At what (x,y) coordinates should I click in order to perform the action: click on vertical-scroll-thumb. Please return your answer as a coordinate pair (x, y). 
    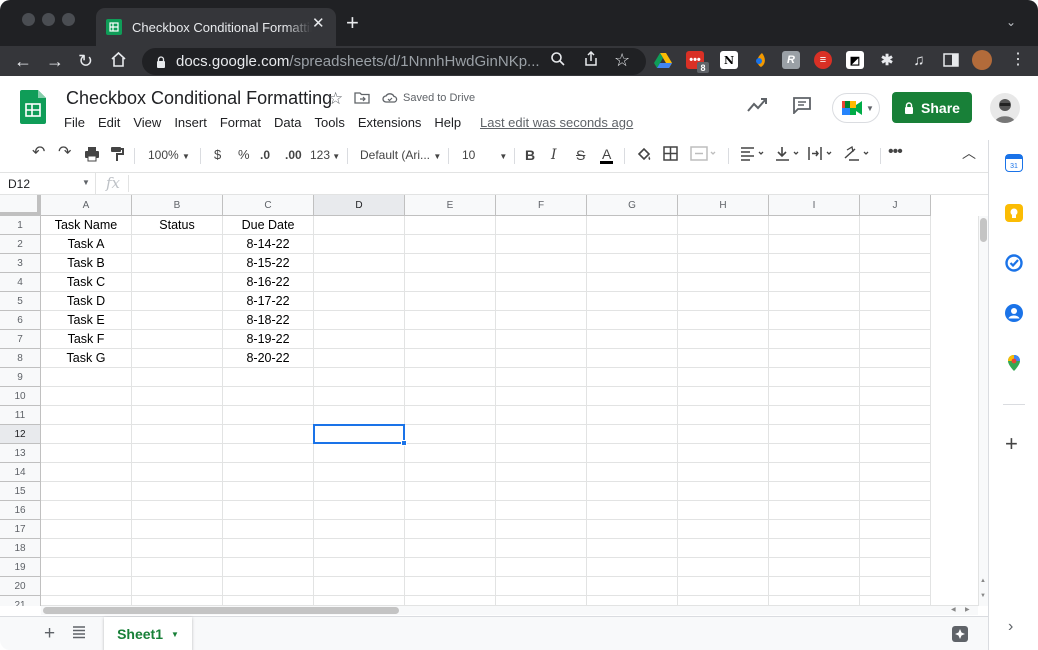
    Looking at the image, I should click on (983, 230).